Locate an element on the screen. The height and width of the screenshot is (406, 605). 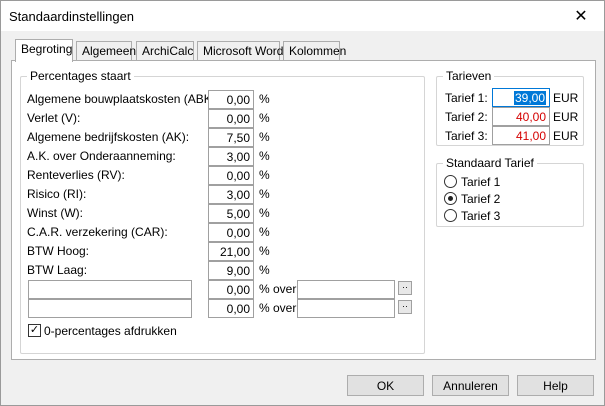
tab-kolommen: Kolommen is located at coordinates (314, 51).